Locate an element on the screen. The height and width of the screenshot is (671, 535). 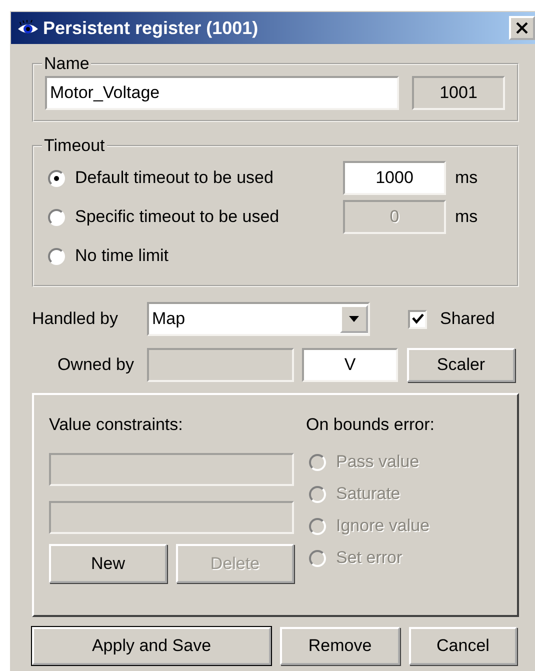
check-icon is located at coordinates (417, 319).